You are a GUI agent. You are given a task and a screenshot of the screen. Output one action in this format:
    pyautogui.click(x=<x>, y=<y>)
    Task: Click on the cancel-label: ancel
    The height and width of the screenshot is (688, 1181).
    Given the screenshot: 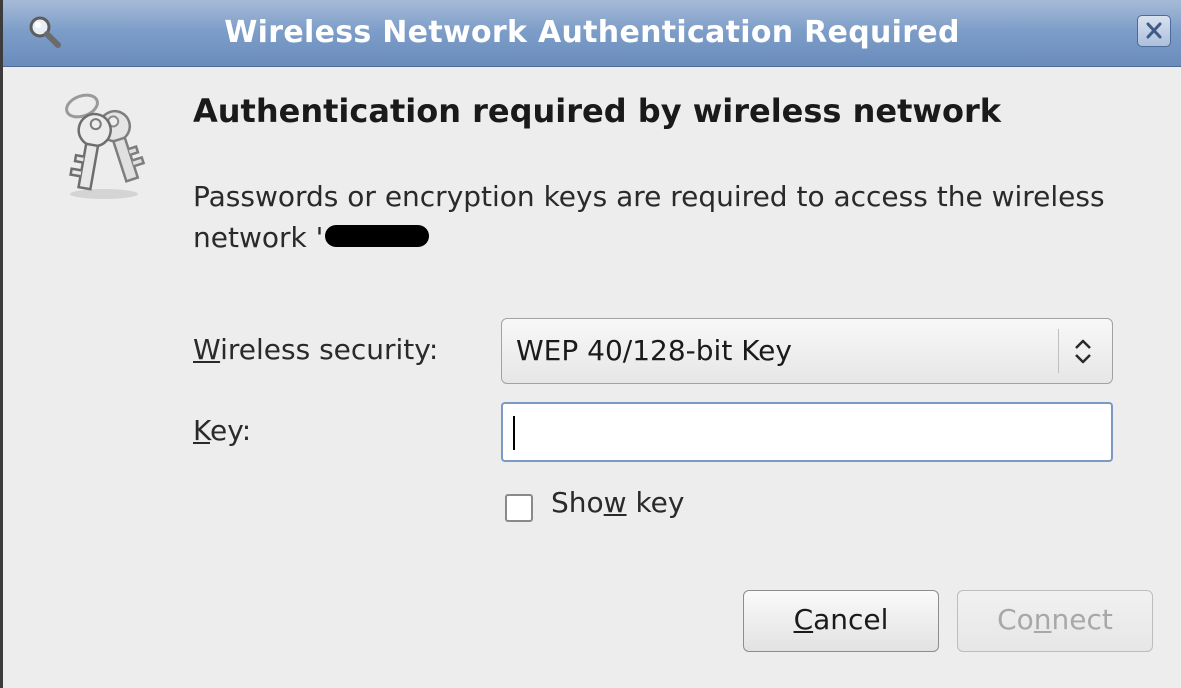 What is the action you would take?
    pyautogui.click(x=851, y=619)
    